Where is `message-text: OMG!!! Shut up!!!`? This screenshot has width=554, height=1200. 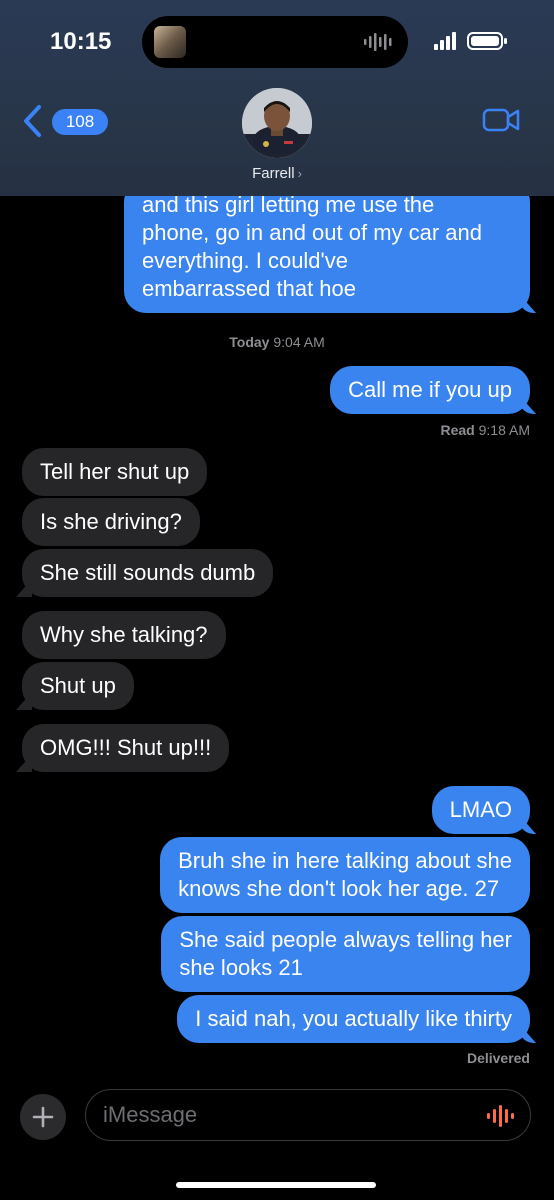
message-text: OMG!!! Shut up!!! is located at coordinates (126, 747).